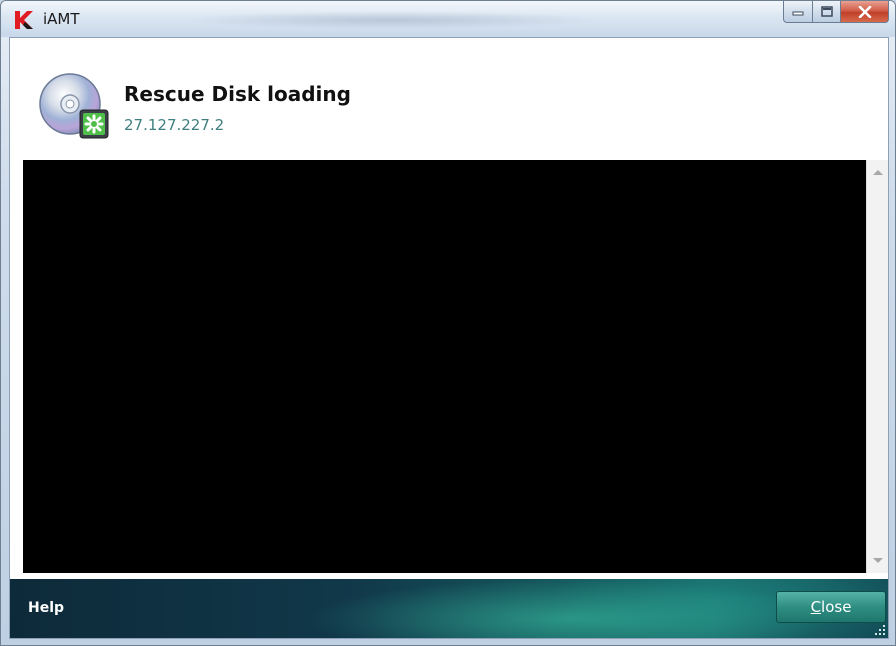 The width and height of the screenshot is (896, 646). I want to click on maximize-button, so click(827, 12).